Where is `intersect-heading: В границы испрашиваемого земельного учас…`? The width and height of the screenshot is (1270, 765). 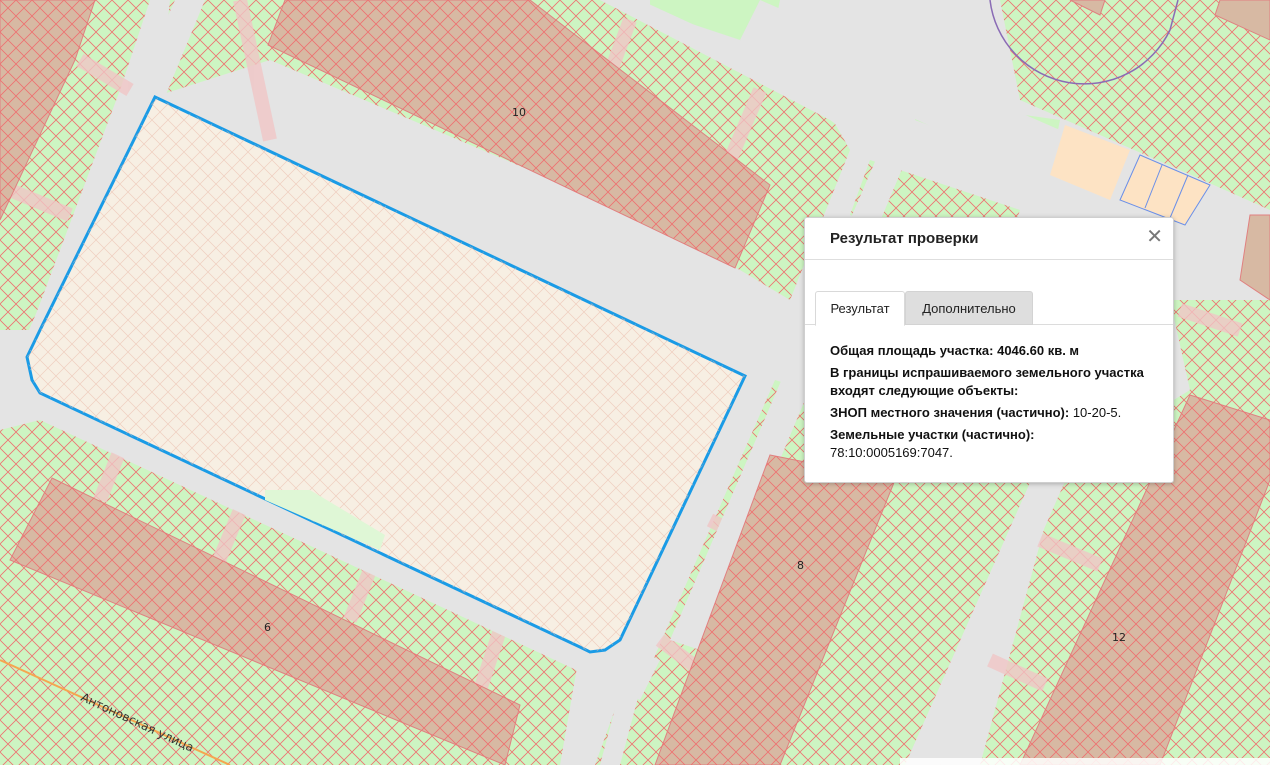 intersect-heading: В границы испрашиваемого земельного учас… is located at coordinates (987, 381).